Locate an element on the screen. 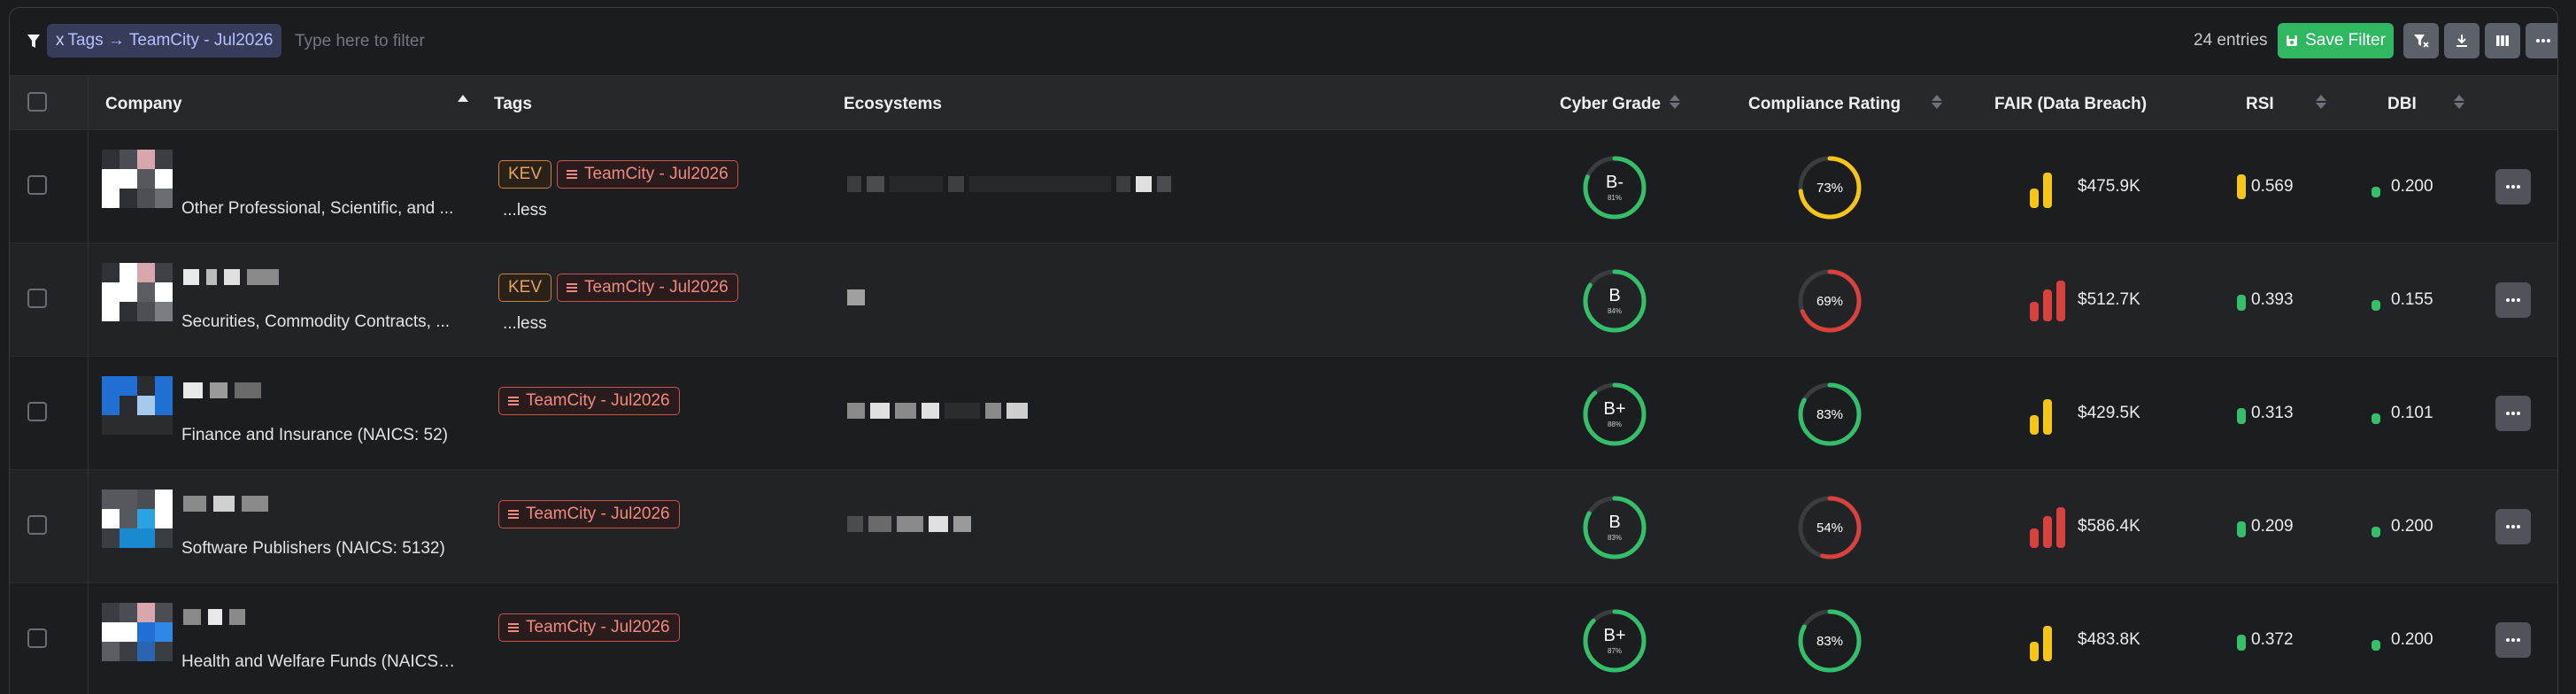 The height and width of the screenshot is (694, 2576). cyber-grade-gauge-percent: 83% is located at coordinates (1615, 538).